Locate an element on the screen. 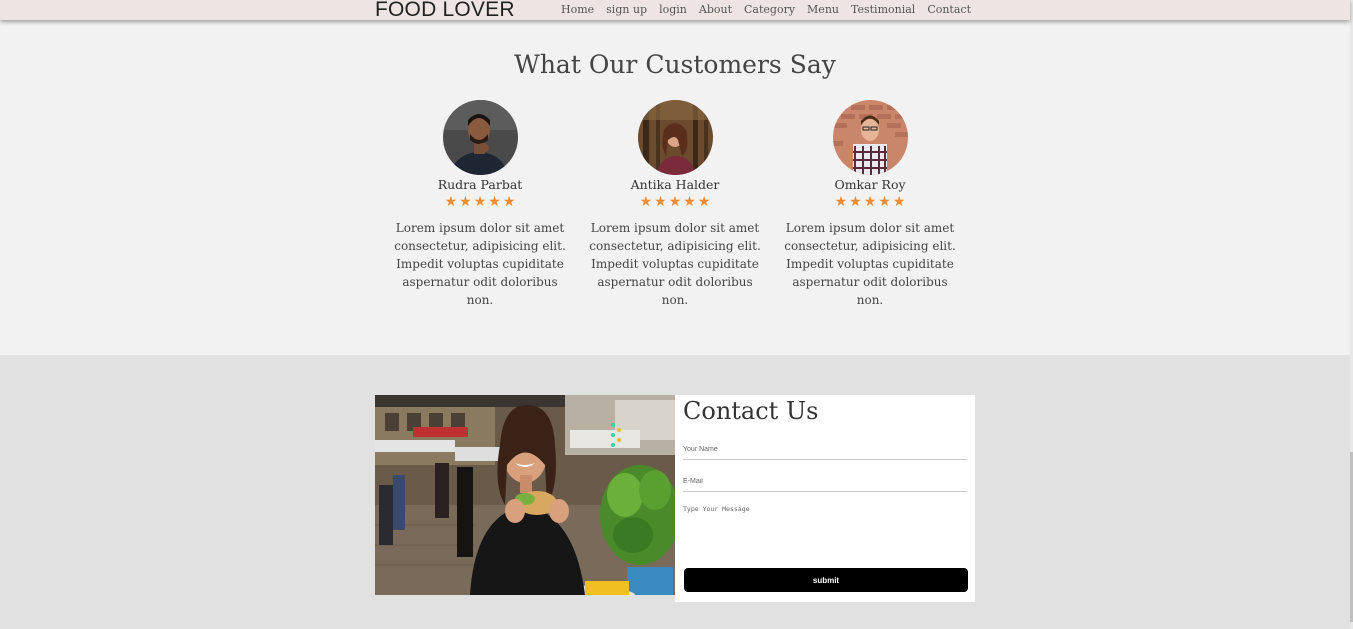 The width and height of the screenshot is (1353, 629). nav-home: Home is located at coordinates (577, 9).